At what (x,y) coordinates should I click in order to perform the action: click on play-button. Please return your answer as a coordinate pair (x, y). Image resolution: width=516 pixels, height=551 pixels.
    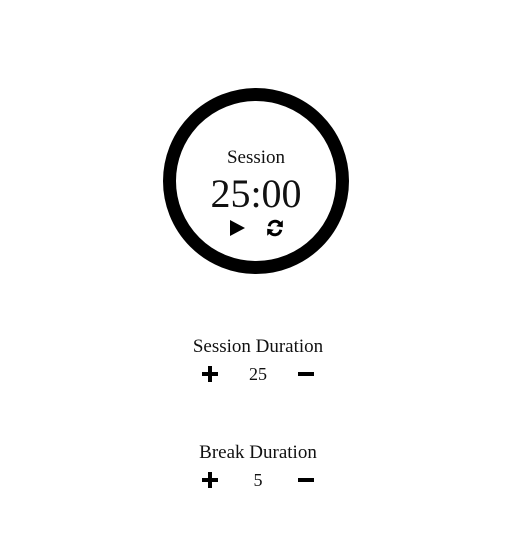
    Looking at the image, I should click on (237, 228).